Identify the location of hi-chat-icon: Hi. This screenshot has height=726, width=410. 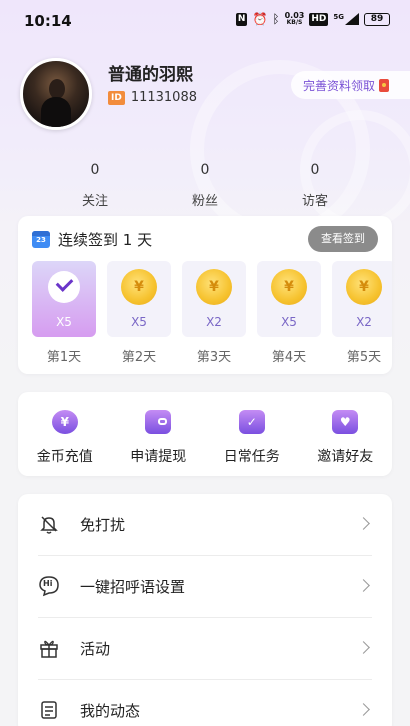
(49, 586).